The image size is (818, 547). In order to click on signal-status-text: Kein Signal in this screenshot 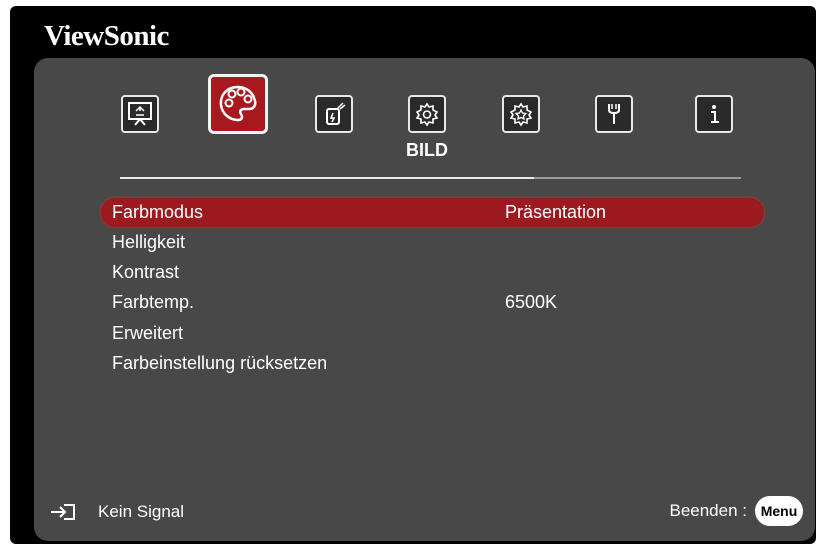, I will do `click(141, 511)`.